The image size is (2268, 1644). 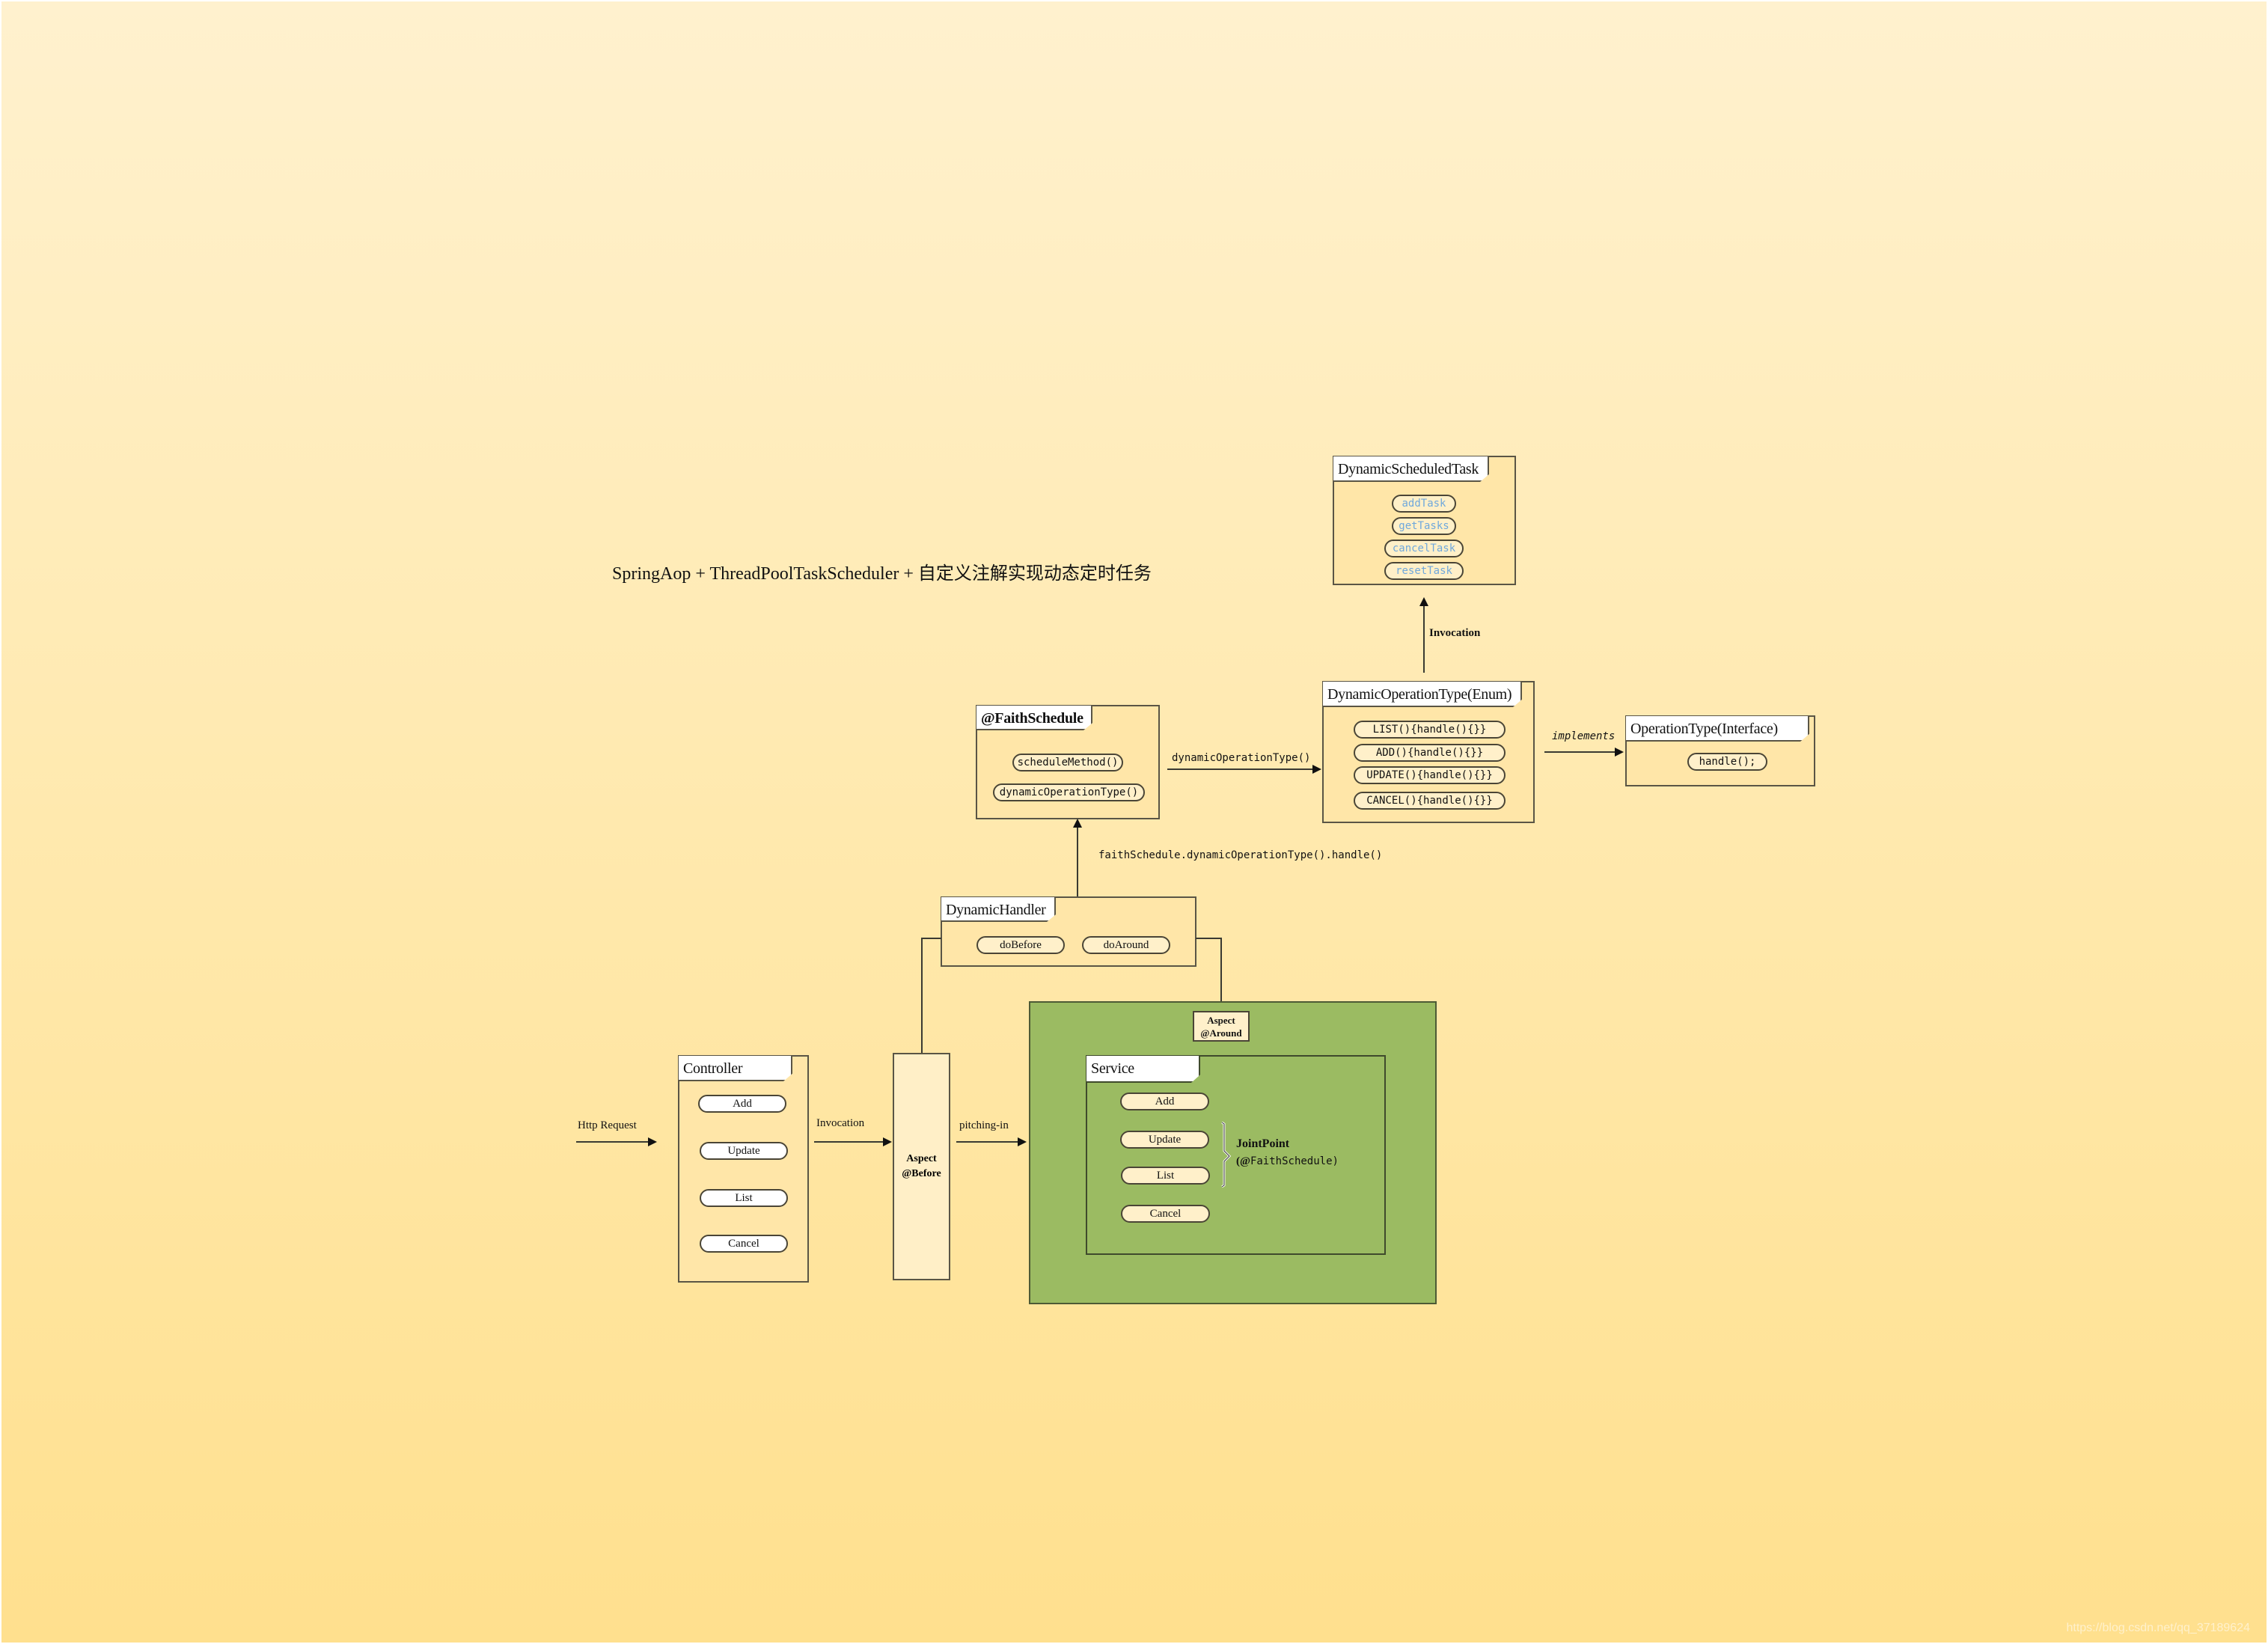 I want to click on aspect-around-box: Aspect @Around, so click(x=1221, y=1026).